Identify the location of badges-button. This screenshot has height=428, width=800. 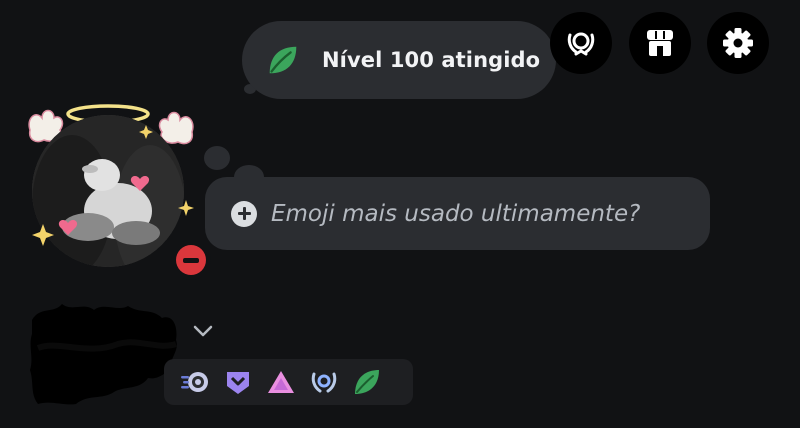
(581, 43).